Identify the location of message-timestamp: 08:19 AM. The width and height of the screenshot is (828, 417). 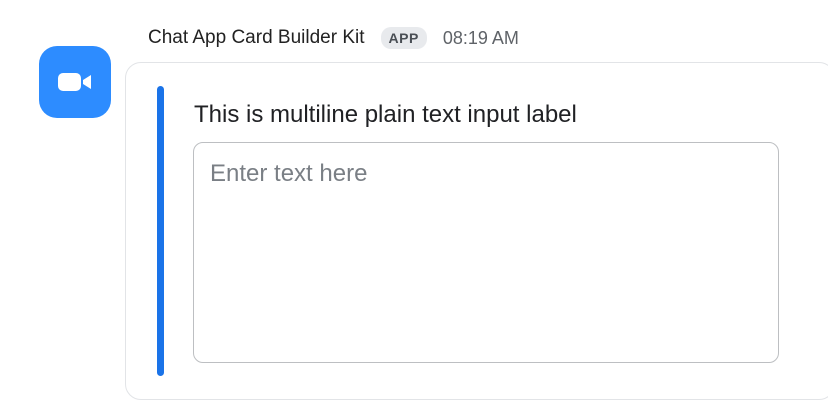
(480, 37).